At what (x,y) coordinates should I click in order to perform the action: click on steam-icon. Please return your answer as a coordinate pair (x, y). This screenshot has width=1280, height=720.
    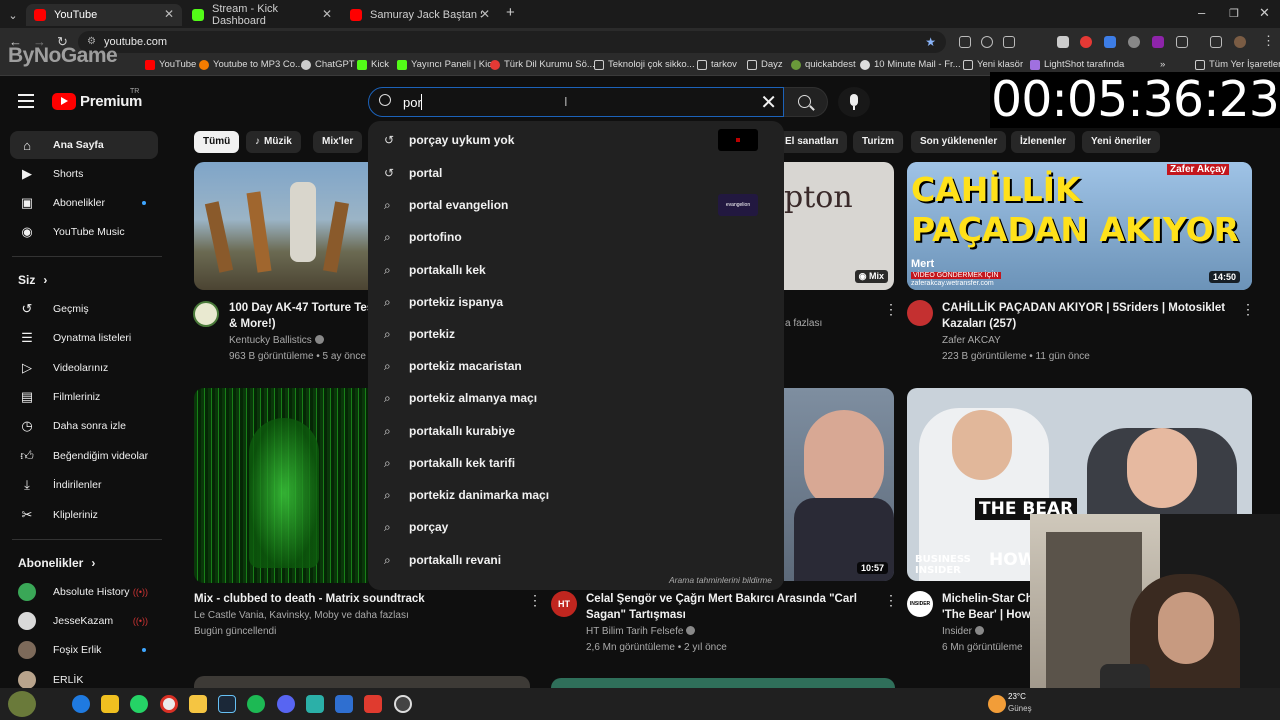
    Looking at the image, I should click on (227, 704).